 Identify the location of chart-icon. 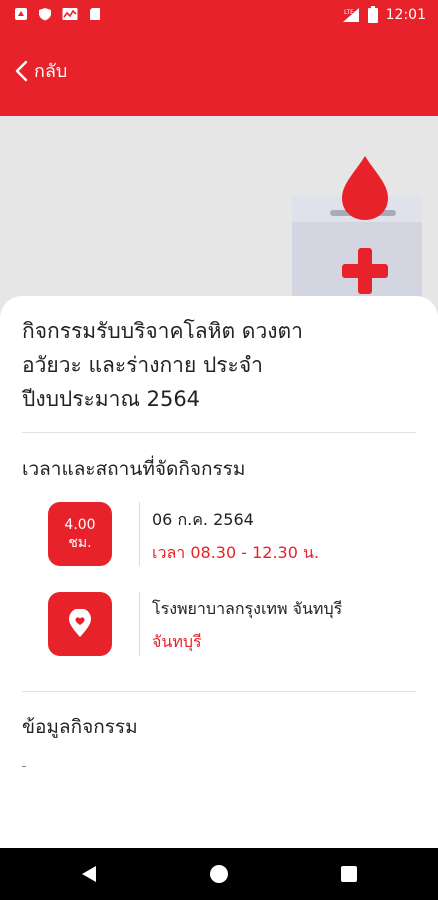
(70, 14).